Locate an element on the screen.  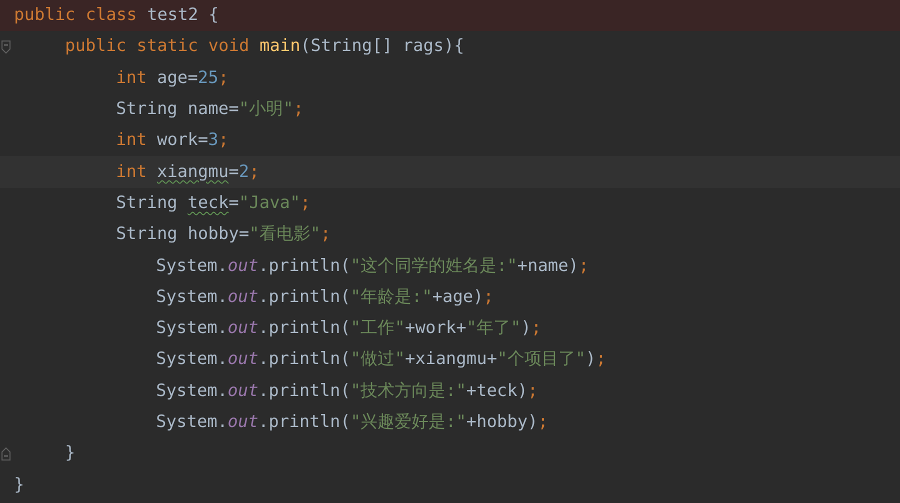
code-line: int xiangmu=2; is located at coordinates (188, 172).